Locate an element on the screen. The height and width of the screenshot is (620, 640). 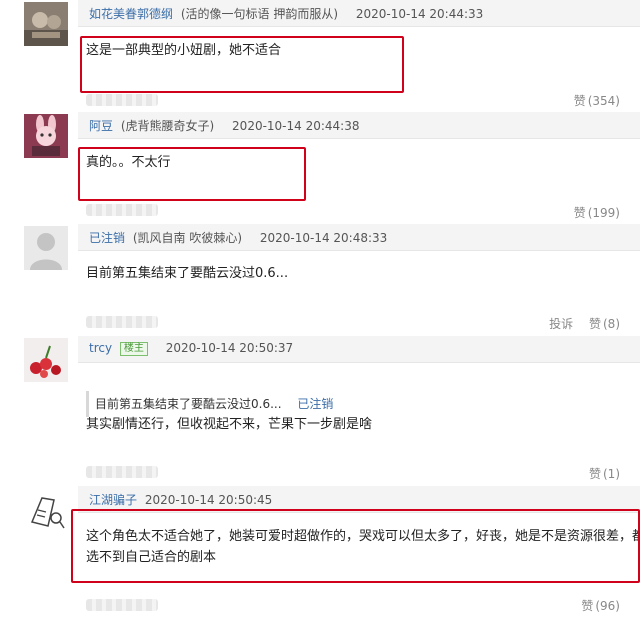
comment-actions: 赞 (199) is located at coordinates (591, 212).